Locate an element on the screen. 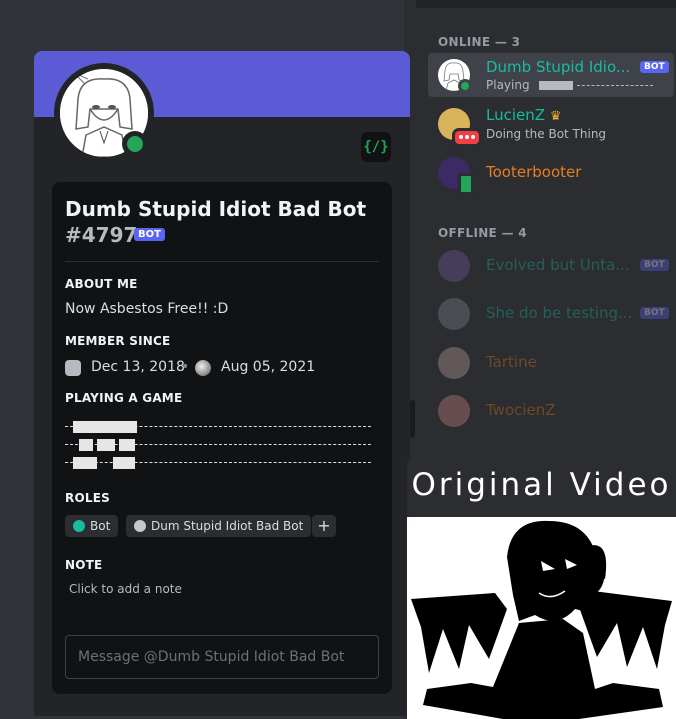  profile-username: Dumb Stupid Idiot Bad Bot is located at coordinates (216, 209).